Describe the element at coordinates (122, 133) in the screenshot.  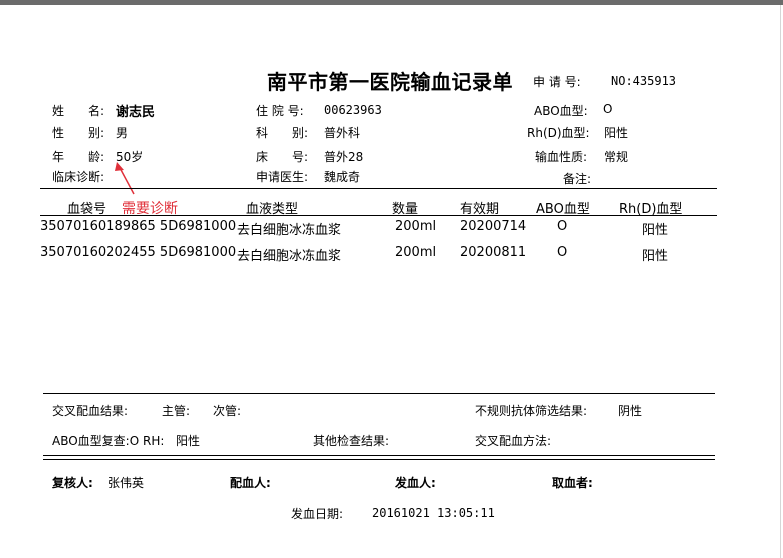
I see `gender-value: 男` at that location.